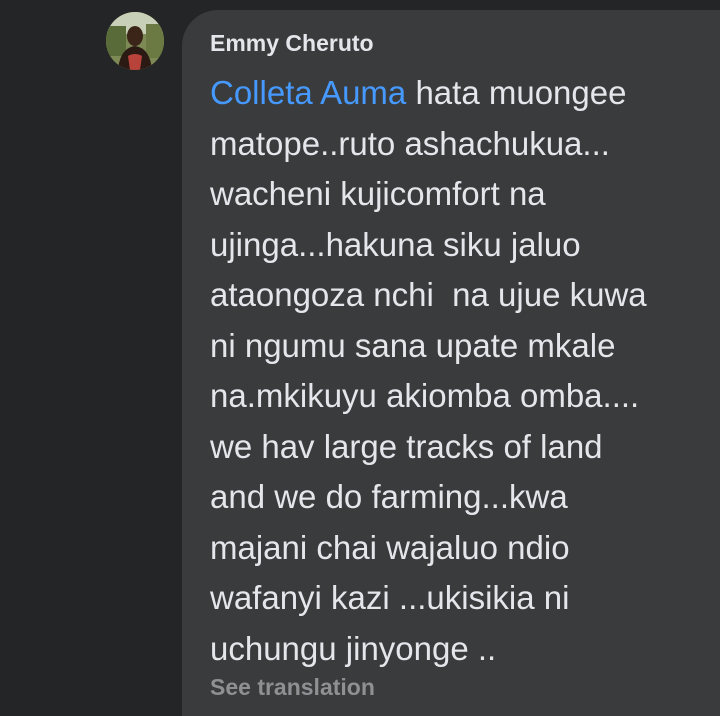 The image size is (720, 716). Describe the element at coordinates (308, 92) in the screenshot. I see `mention-link: Colleta Auma` at that location.